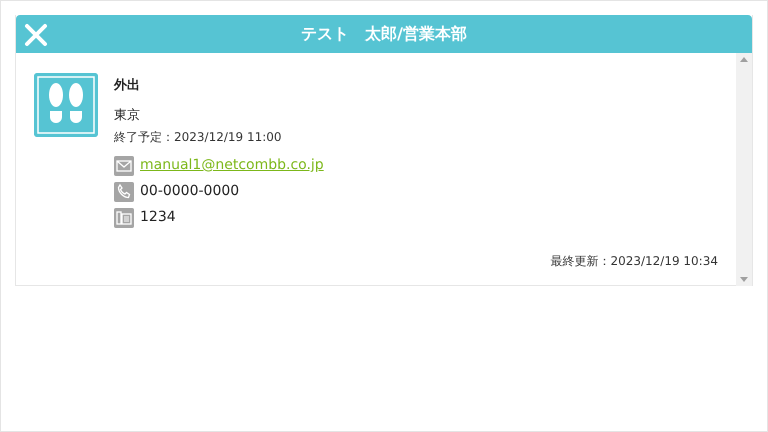 This screenshot has height=432, width=768. Describe the element at coordinates (158, 217) in the screenshot. I see `extension-number: 1234` at that location.